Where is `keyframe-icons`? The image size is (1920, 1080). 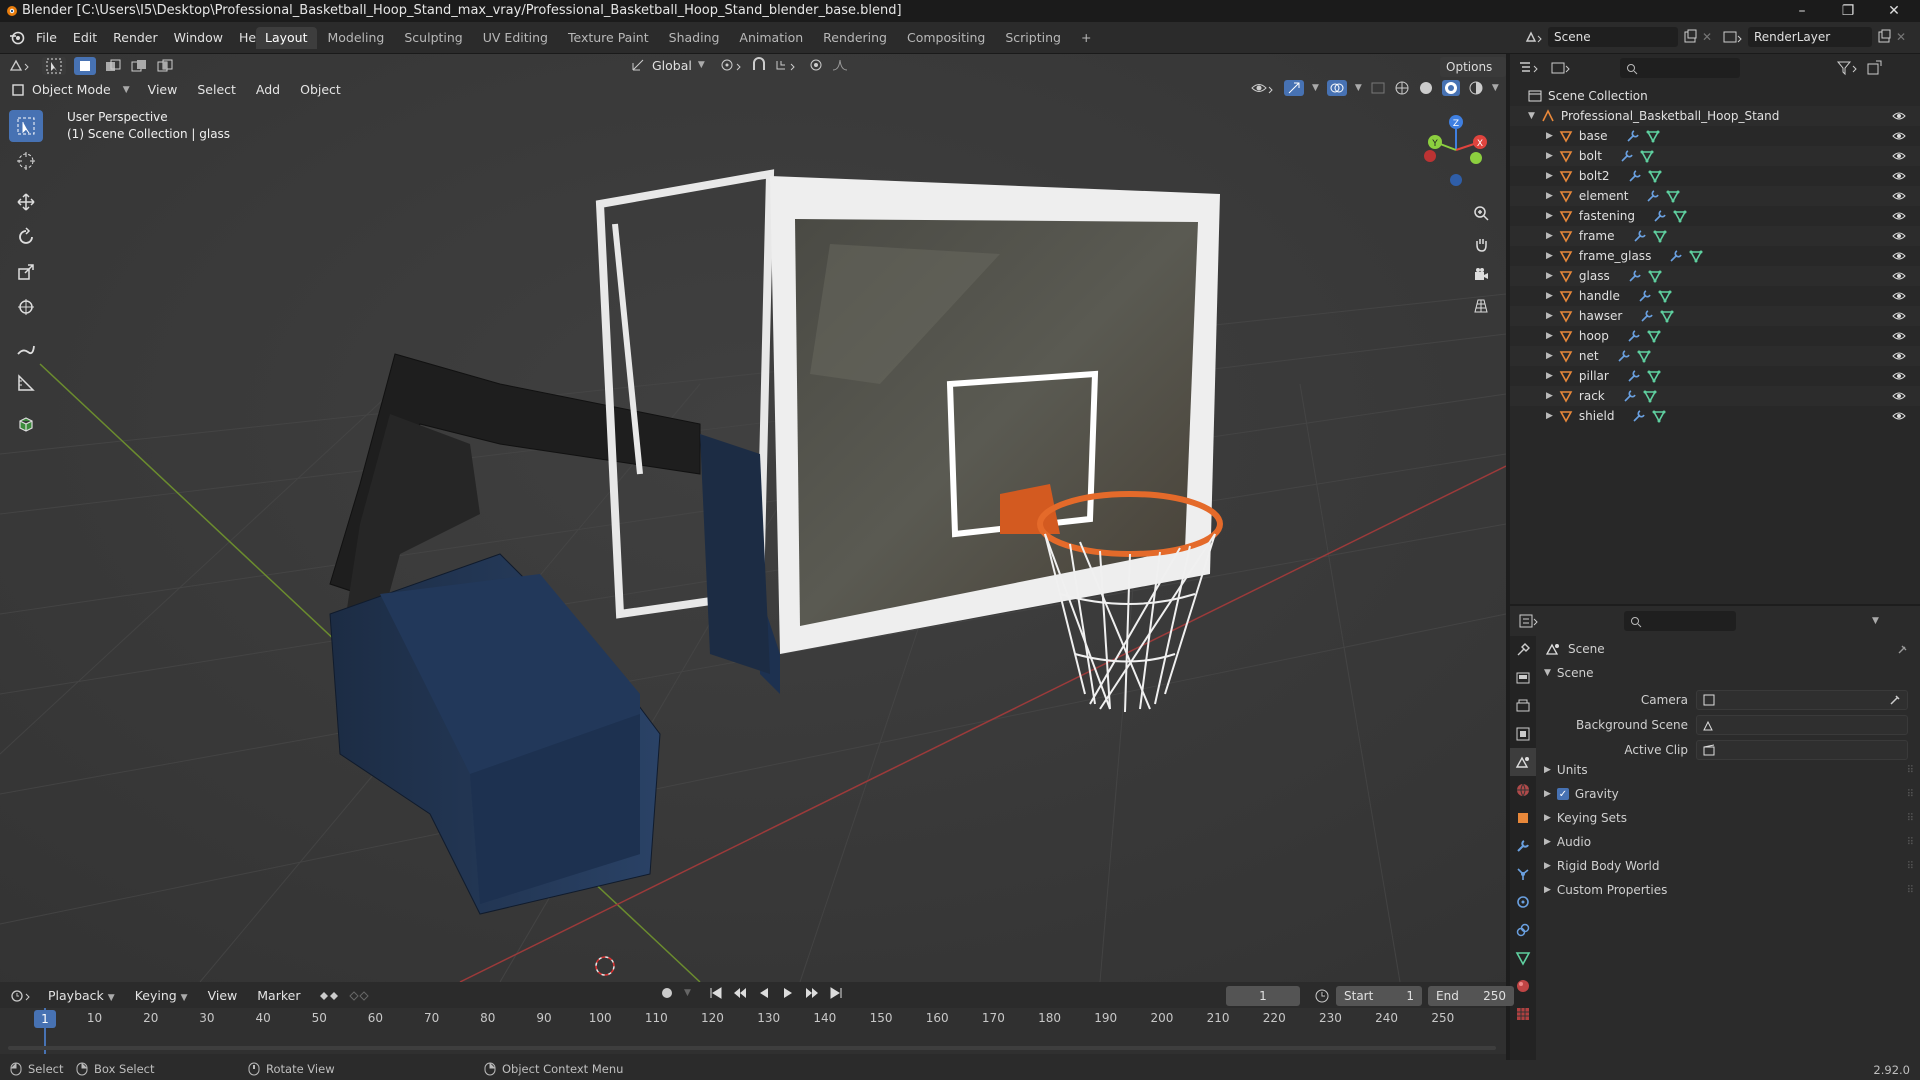 keyframe-icons is located at coordinates (351, 996).